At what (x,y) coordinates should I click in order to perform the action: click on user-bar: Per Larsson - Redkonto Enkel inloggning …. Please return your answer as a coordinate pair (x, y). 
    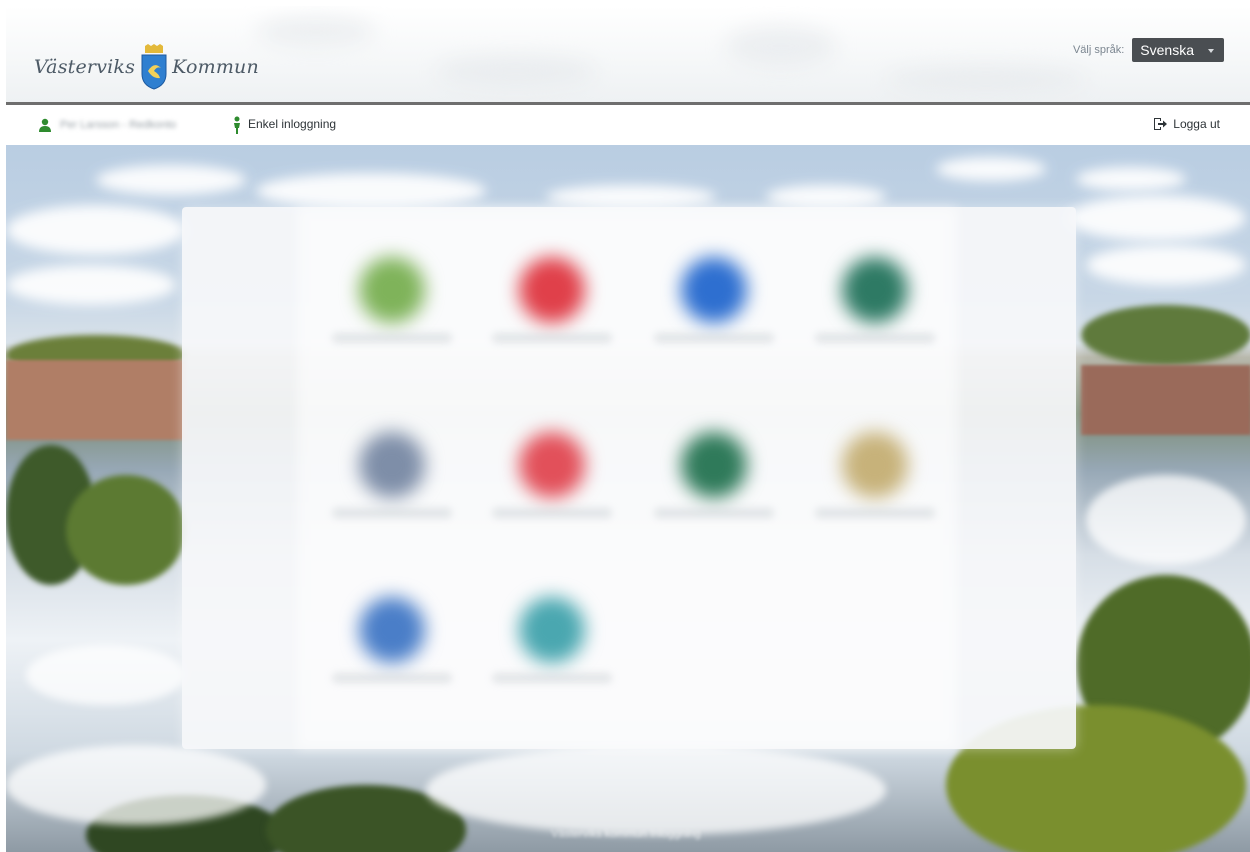
    Looking at the image, I should click on (628, 125).